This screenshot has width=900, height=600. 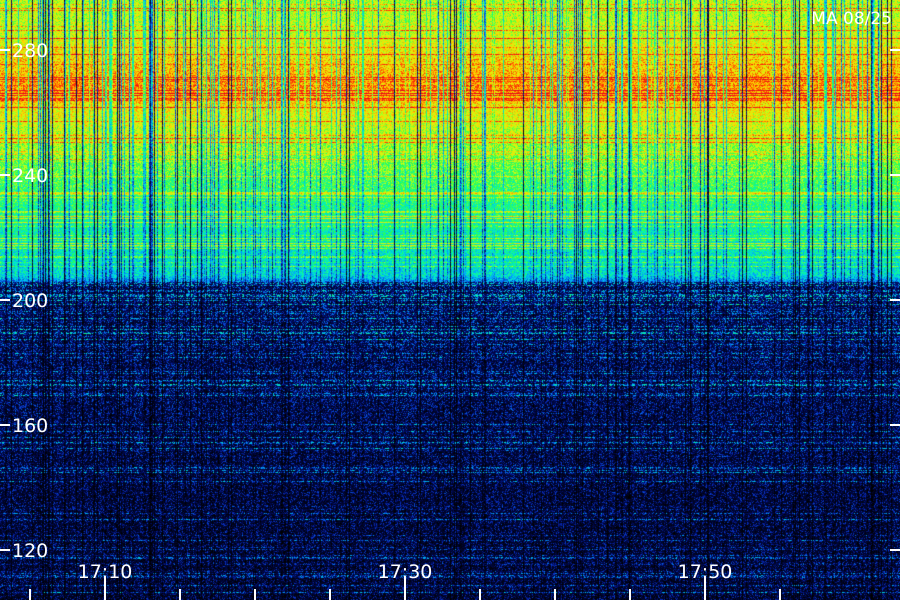 I want to click on x-tick-label: 17:10, so click(x=105, y=572).